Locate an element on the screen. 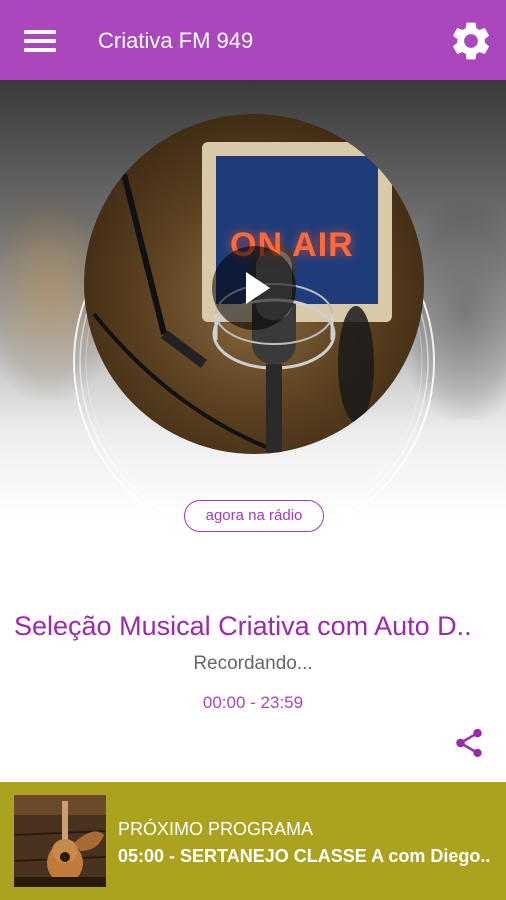 Image resolution: width=506 pixels, height=900 pixels. now-playing-badge: agora na rádio is located at coordinates (254, 516).